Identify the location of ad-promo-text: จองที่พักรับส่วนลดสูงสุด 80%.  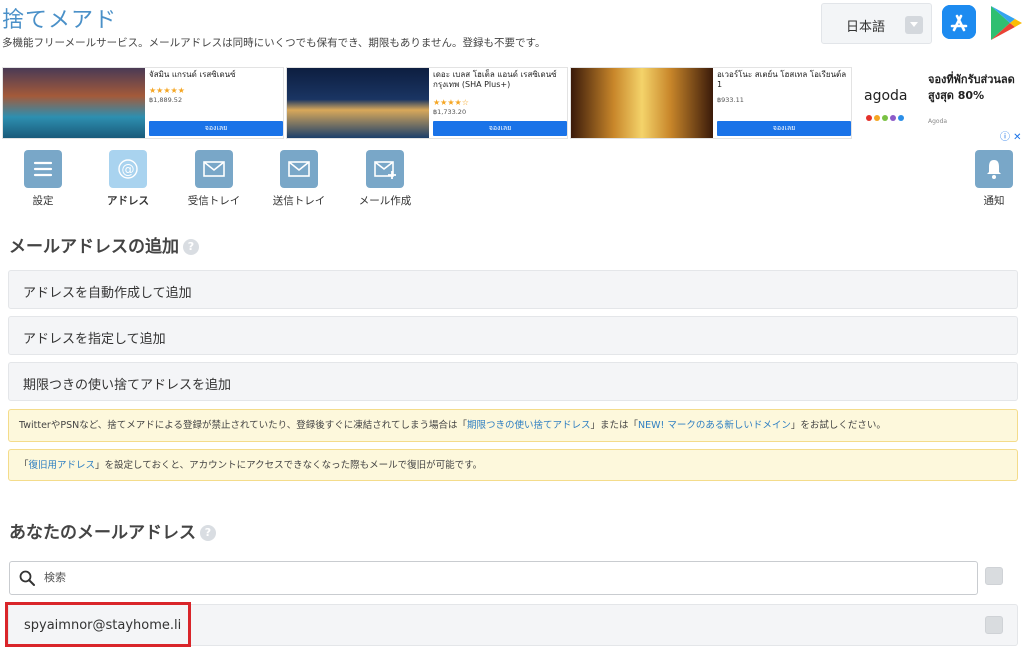
(976, 88).